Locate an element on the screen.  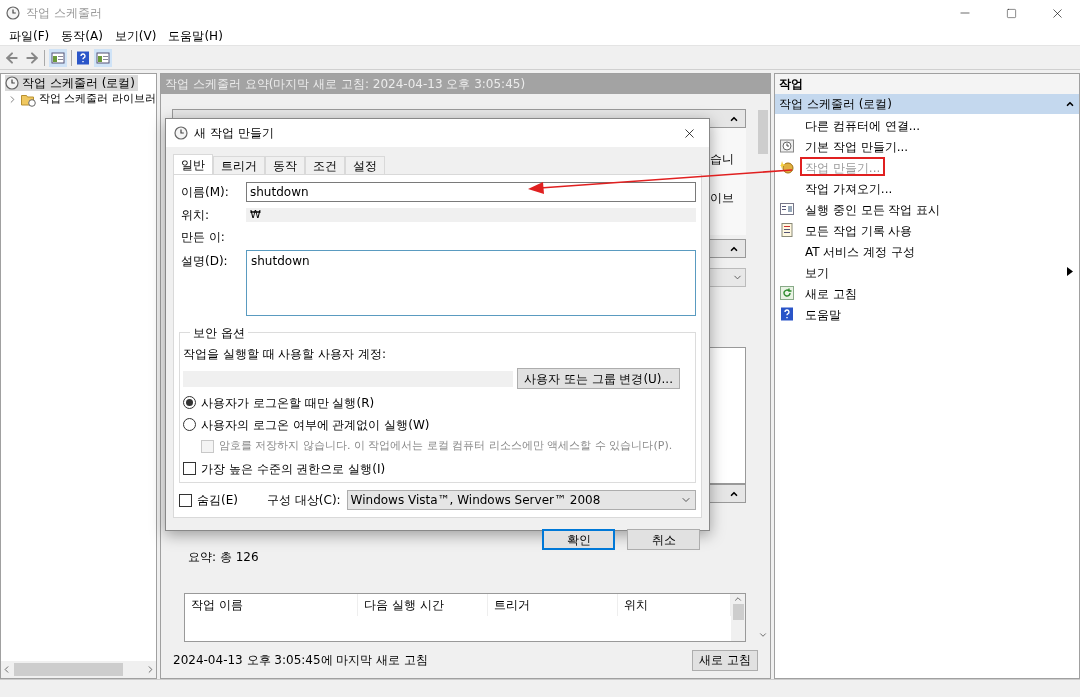
tab: 조건 is located at coordinates (325, 165).